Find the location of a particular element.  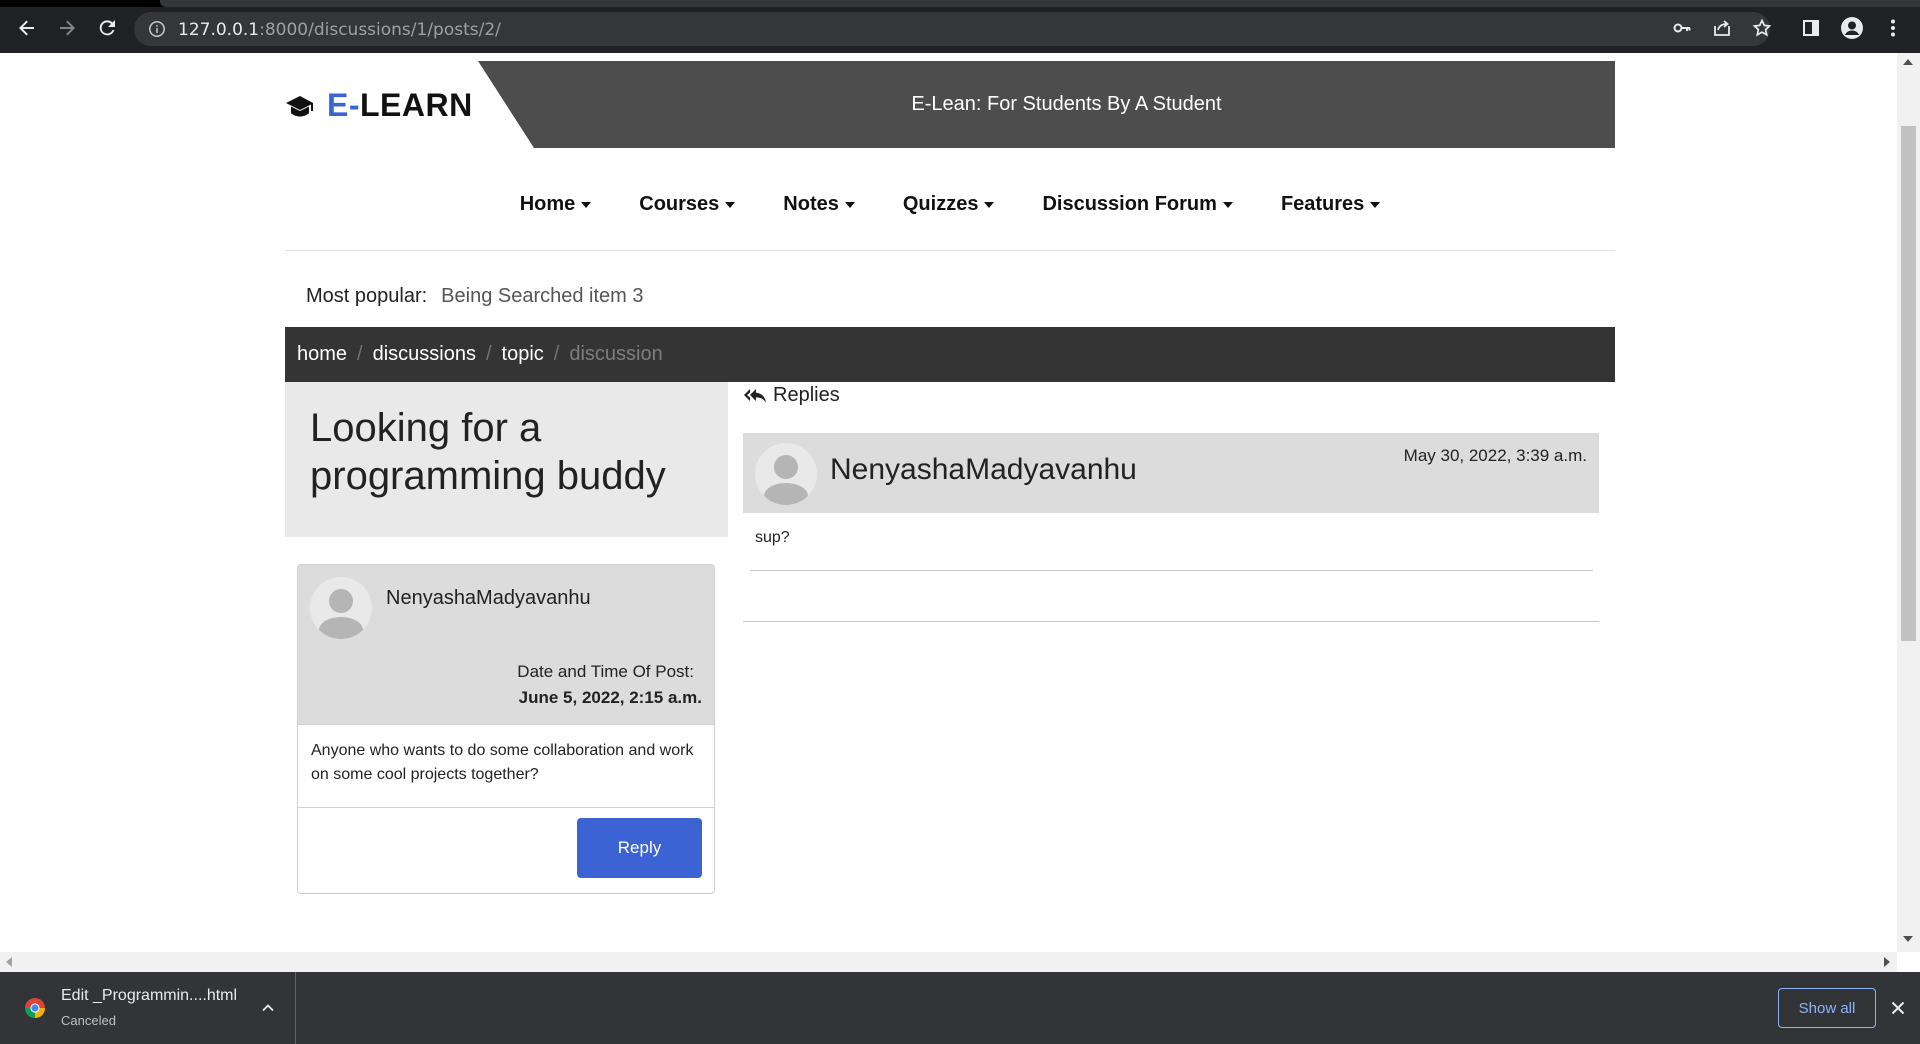

header-tagline: E-Lean: For Students By A Student is located at coordinates (1066, 104).